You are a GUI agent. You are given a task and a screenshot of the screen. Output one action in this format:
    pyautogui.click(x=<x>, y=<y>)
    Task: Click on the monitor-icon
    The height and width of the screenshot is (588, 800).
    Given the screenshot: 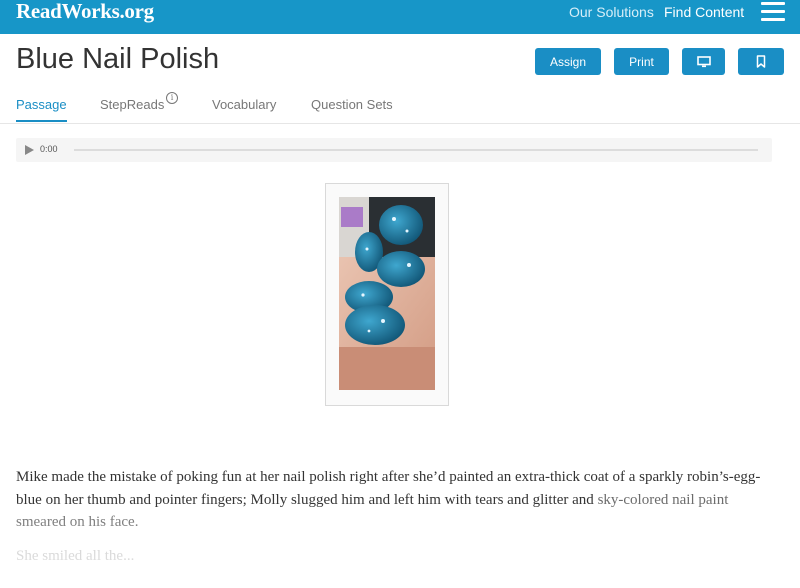 What is the action you would take?
    pyautogui.click(x=703, y=61)
    